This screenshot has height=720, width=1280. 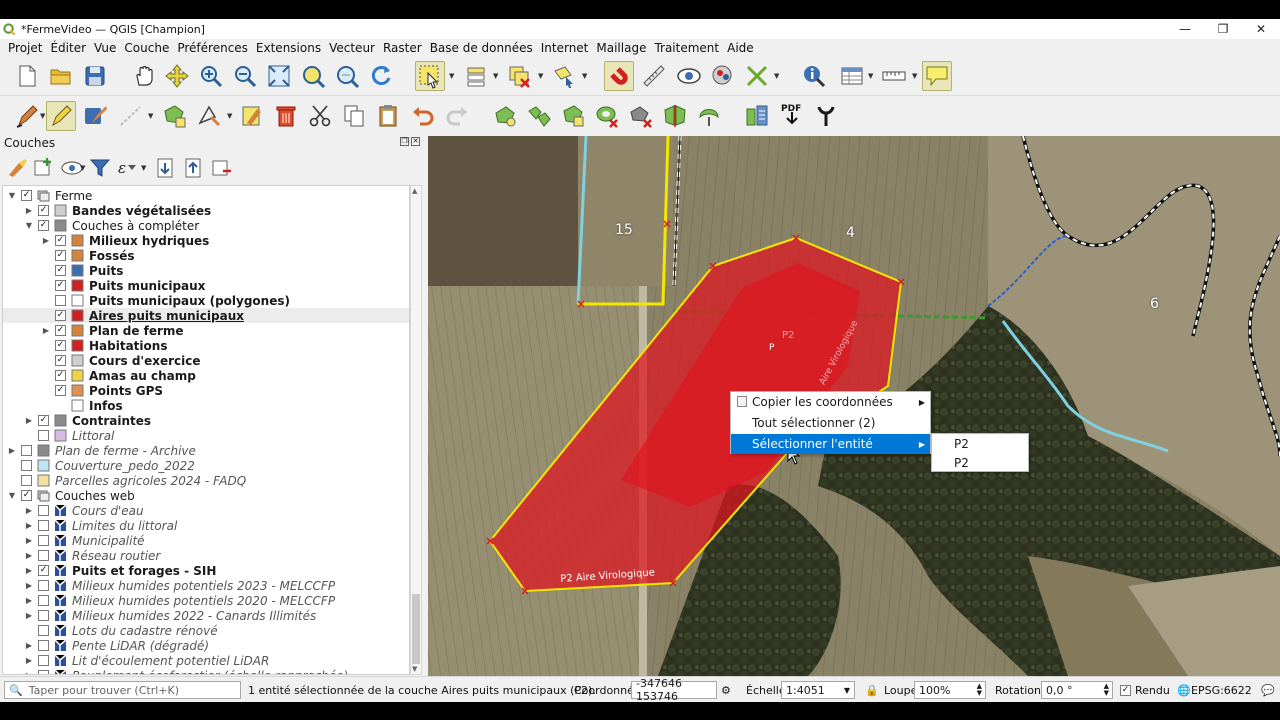 I want to click on filter-legend-icon, so click(x=100, y=168).